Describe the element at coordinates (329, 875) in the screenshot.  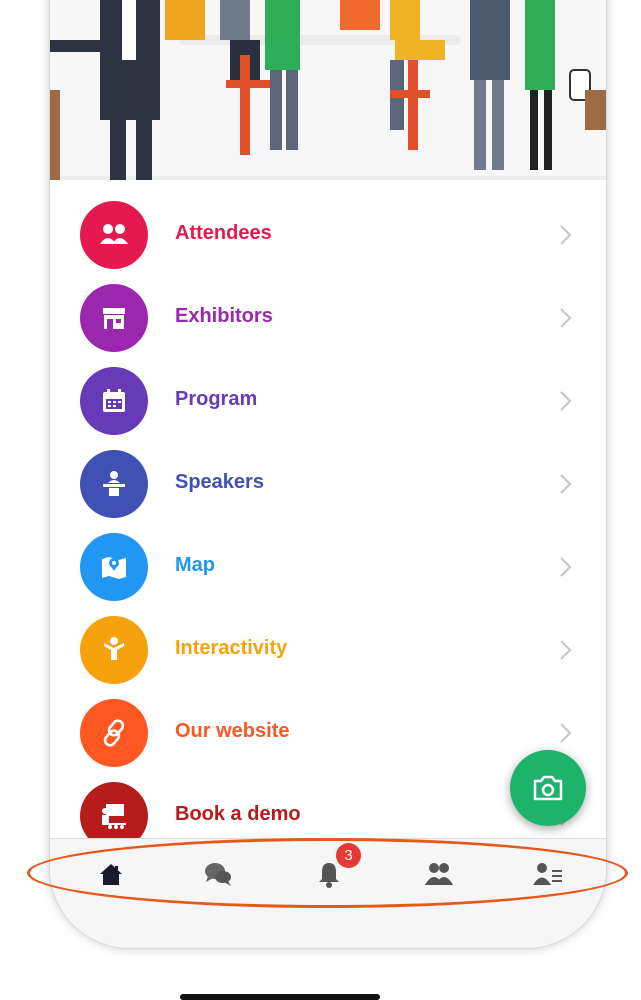
I see `bell-icon` at that location.